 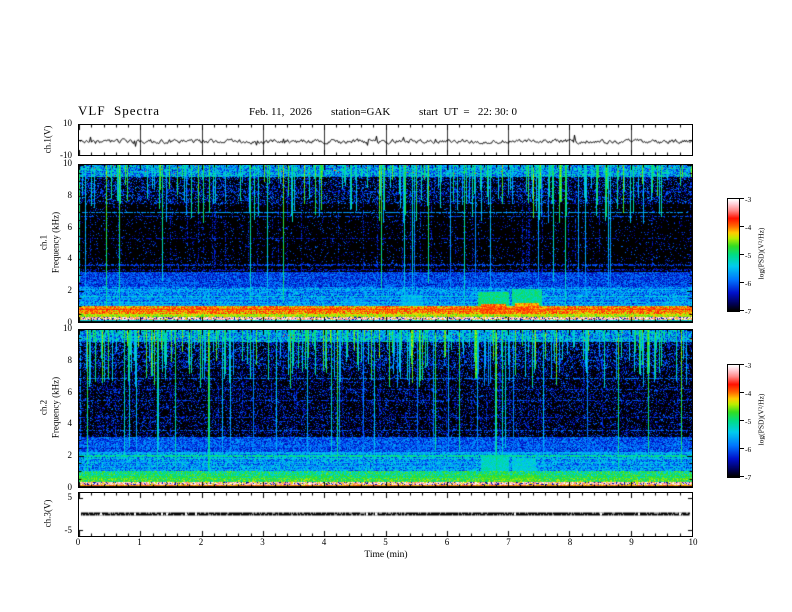 What do you see at coordinates (361, 112) in the screenshot?
I see `station-label: station=GAK` at bounding box center [361, 112].